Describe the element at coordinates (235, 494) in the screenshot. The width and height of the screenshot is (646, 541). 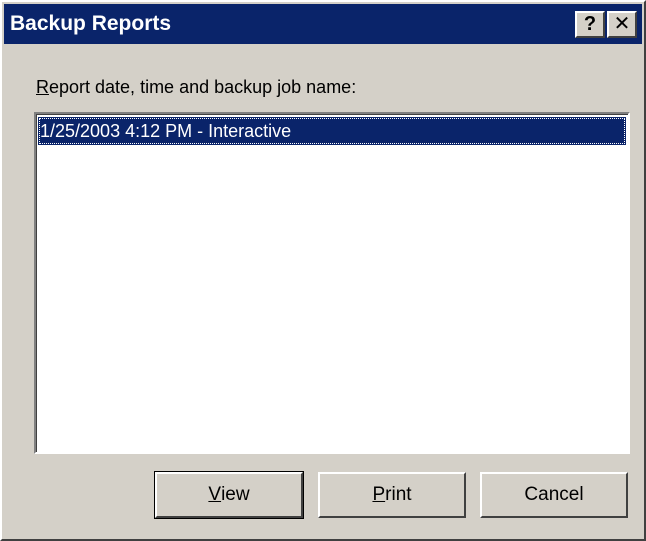
I see `view-label: iew` at that location.